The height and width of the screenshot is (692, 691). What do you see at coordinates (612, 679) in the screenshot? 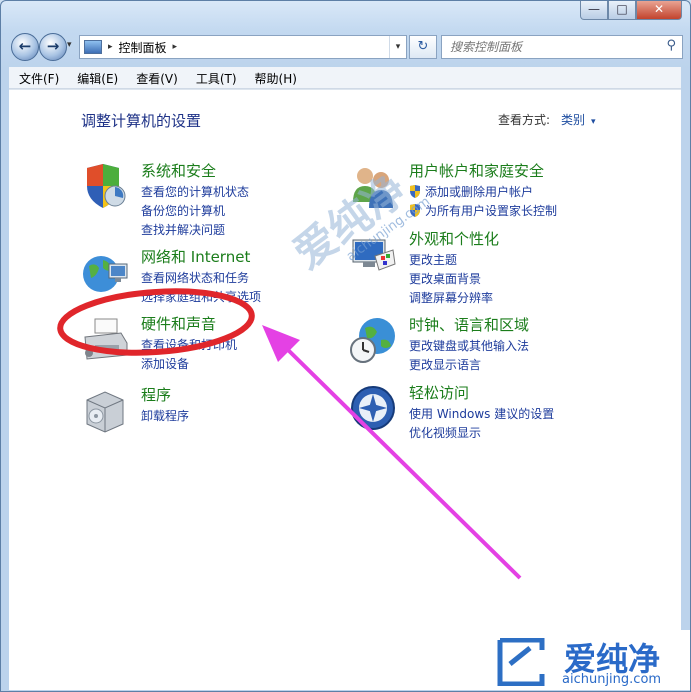
I see `brand-url: aichunjing.com` at bounding box center [612, 679].